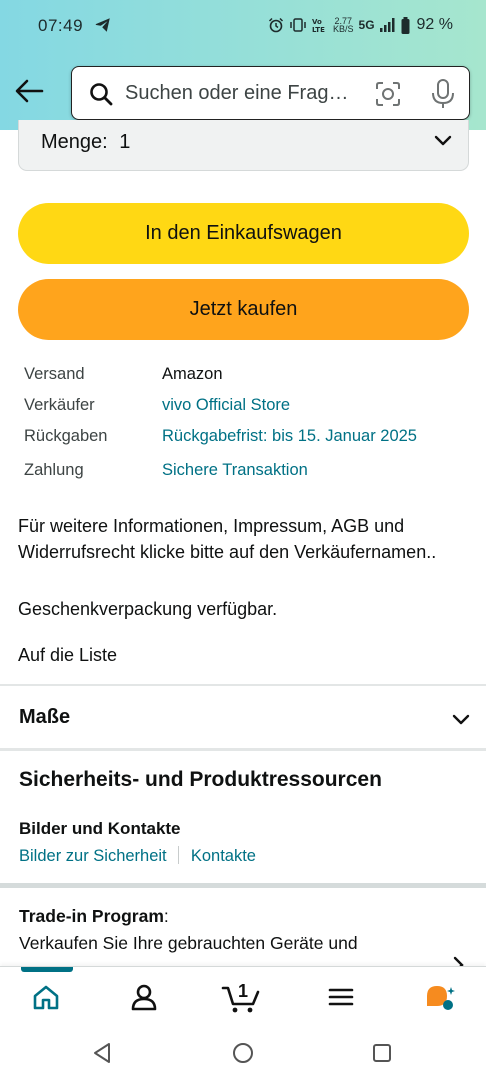 This screenshot has width=486, height=1080. I want to click on safety-subtitle: Bilder und Kontakte, so click(100, 828).